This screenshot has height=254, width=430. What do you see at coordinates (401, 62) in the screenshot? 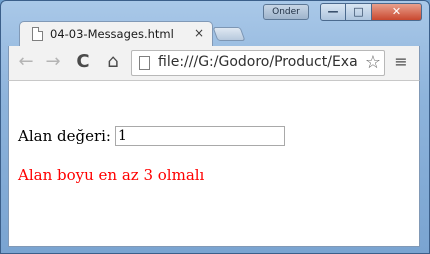
I see `menu-icon: ≡` at bounding box center [401, 62].